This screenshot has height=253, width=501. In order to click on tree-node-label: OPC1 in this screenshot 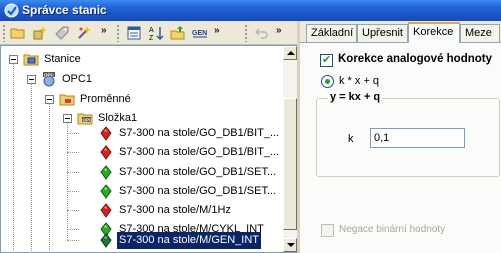, I will do `click(77, 79)`.